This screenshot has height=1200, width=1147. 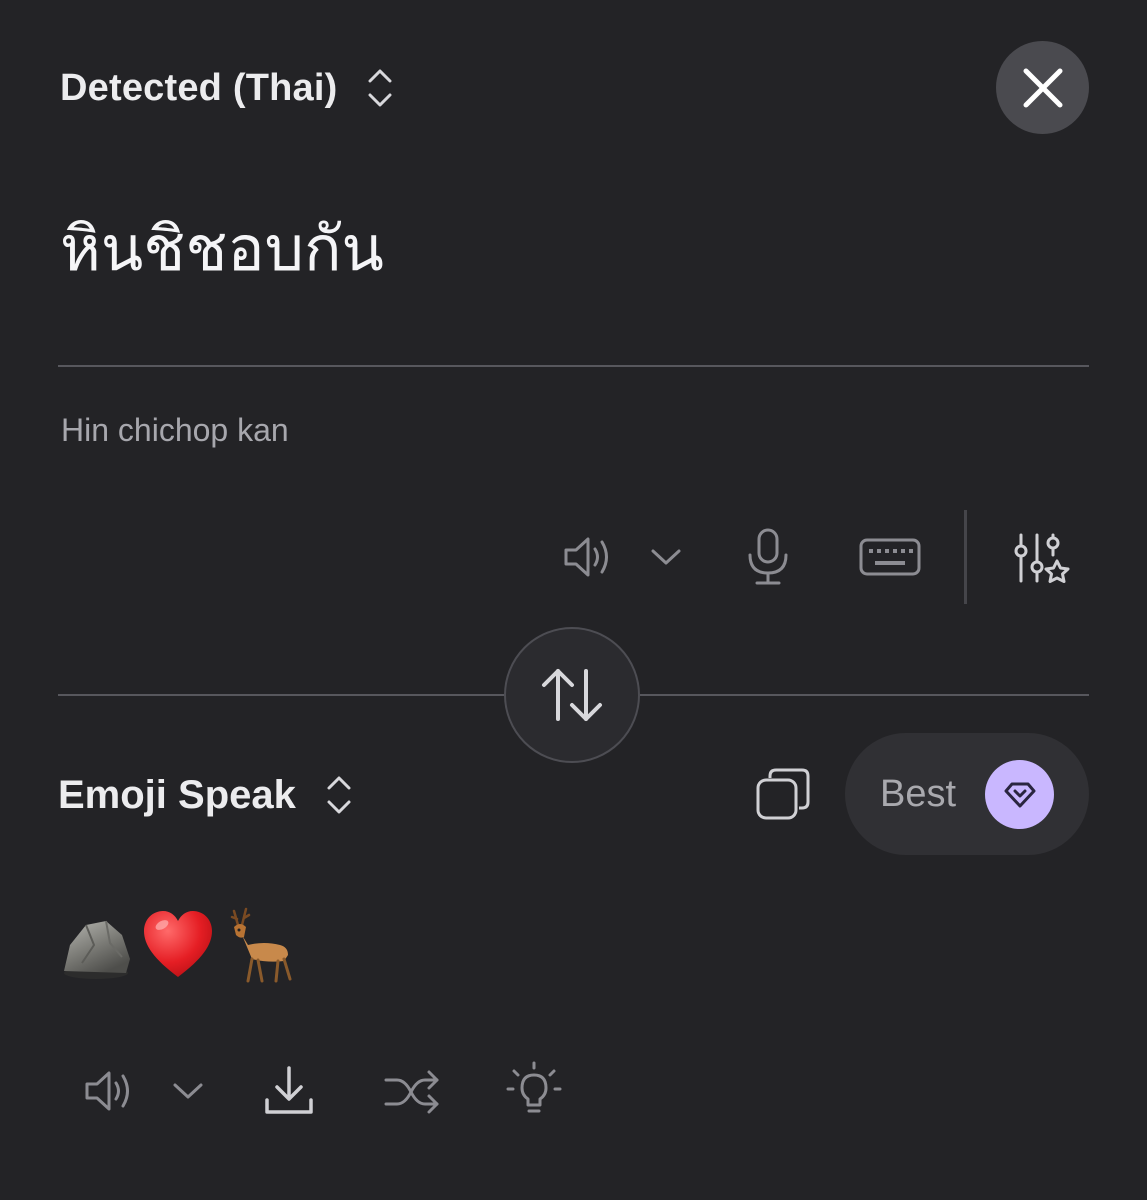 I want to click on quality-selector-best: Best, so click(x=967, y=794).